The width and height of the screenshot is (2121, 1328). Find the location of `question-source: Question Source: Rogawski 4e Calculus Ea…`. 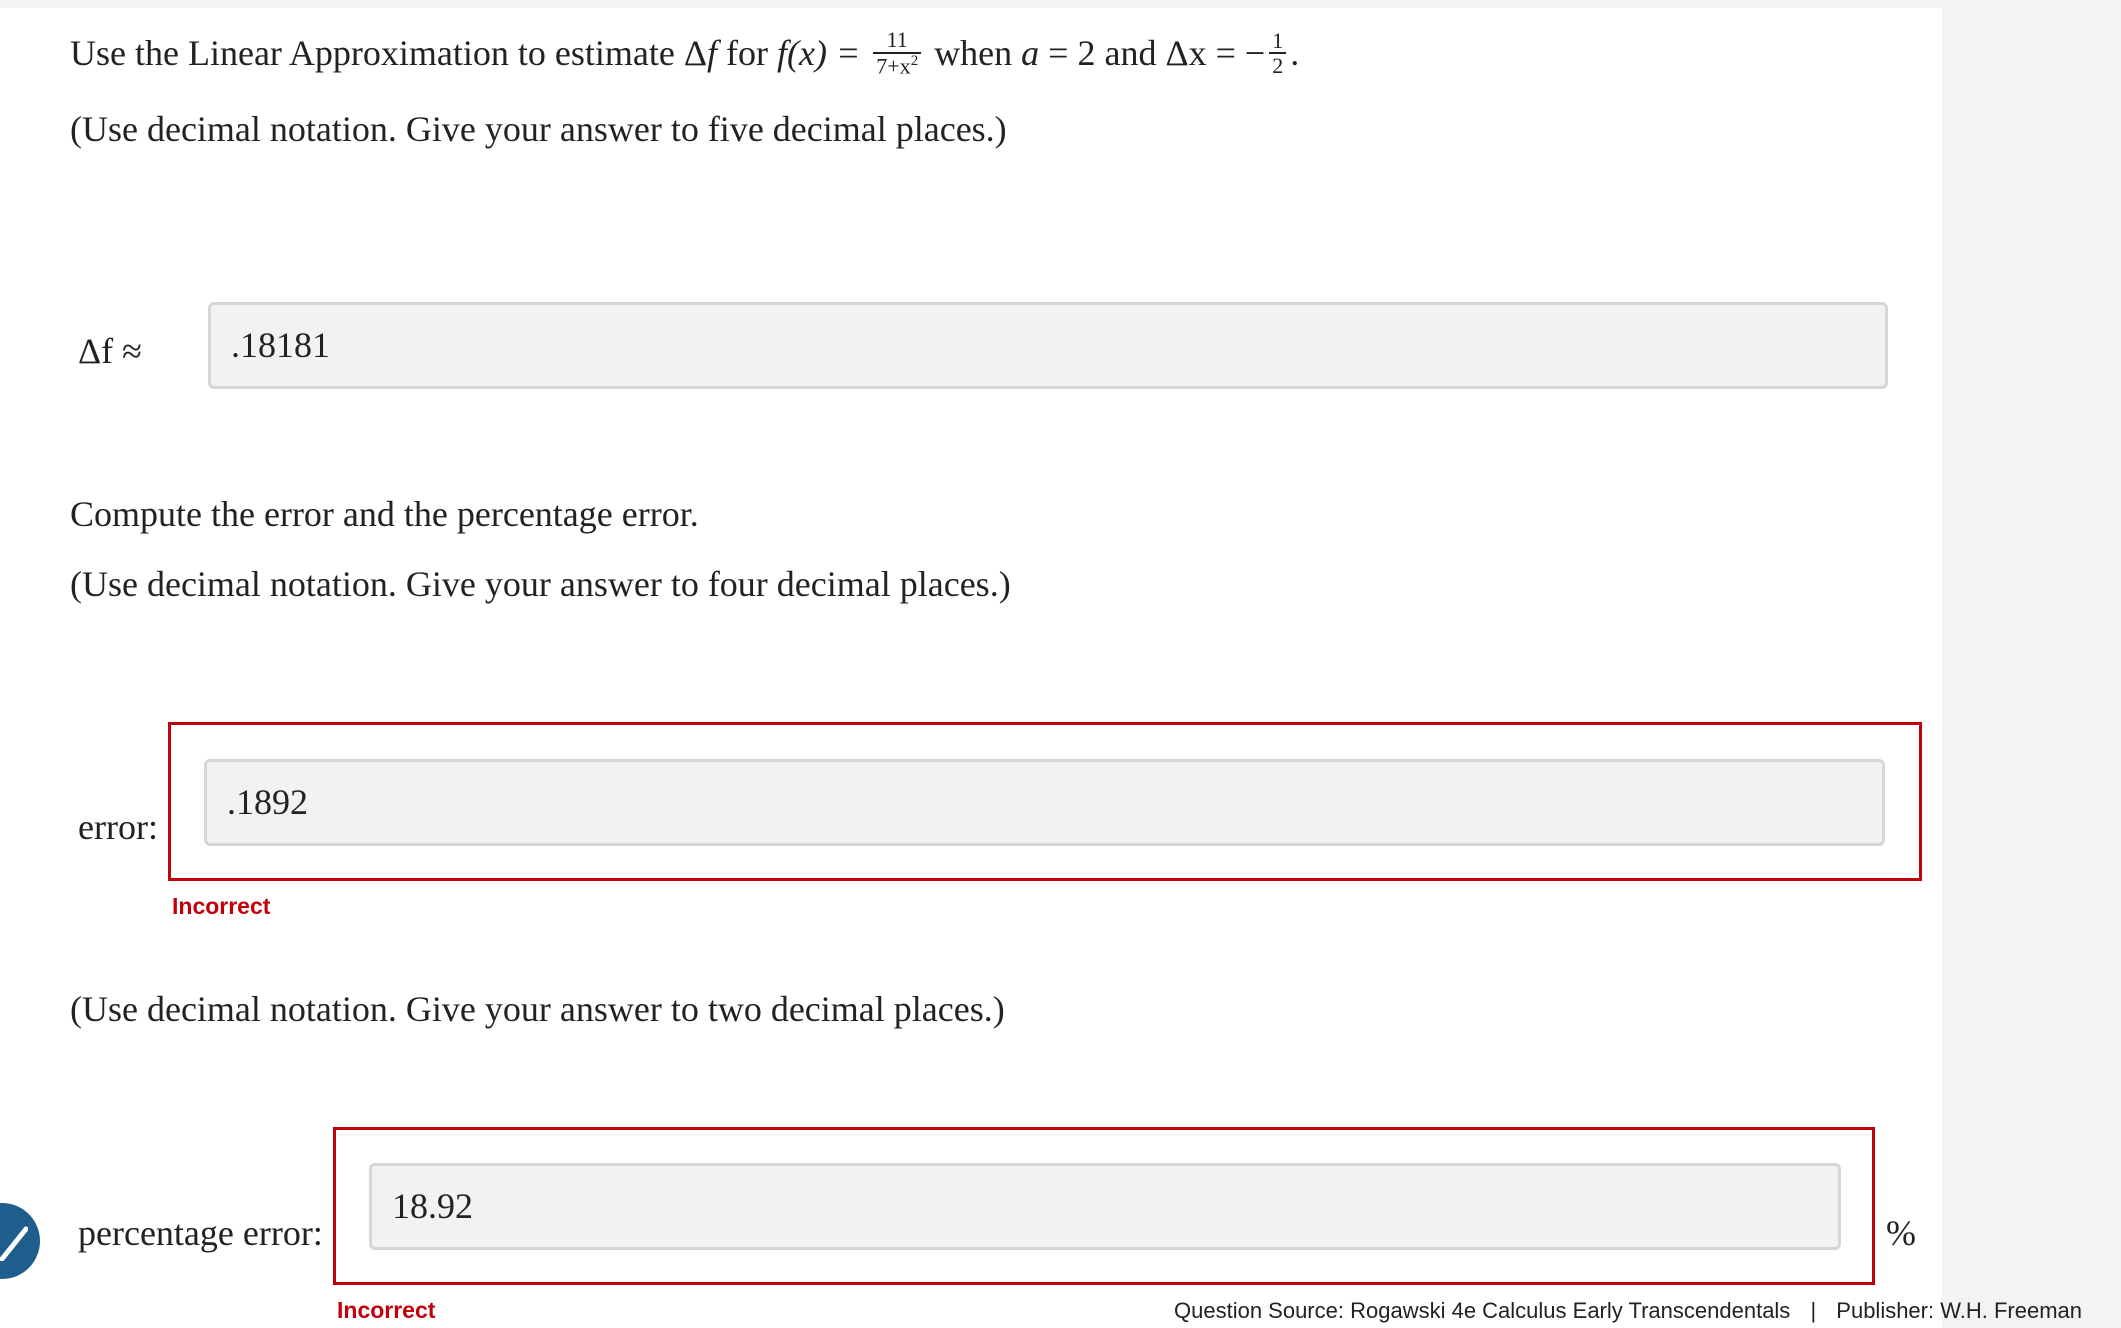

question-source: Question Source: Rogawski 4e Calculus Ea… is located at coordinates (1628, 1311).